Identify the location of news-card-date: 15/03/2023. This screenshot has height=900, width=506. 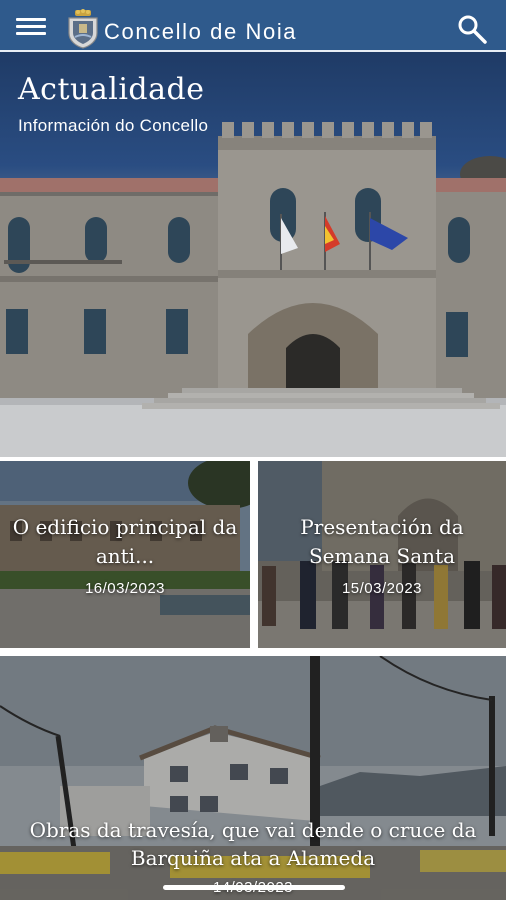
(382, 588).